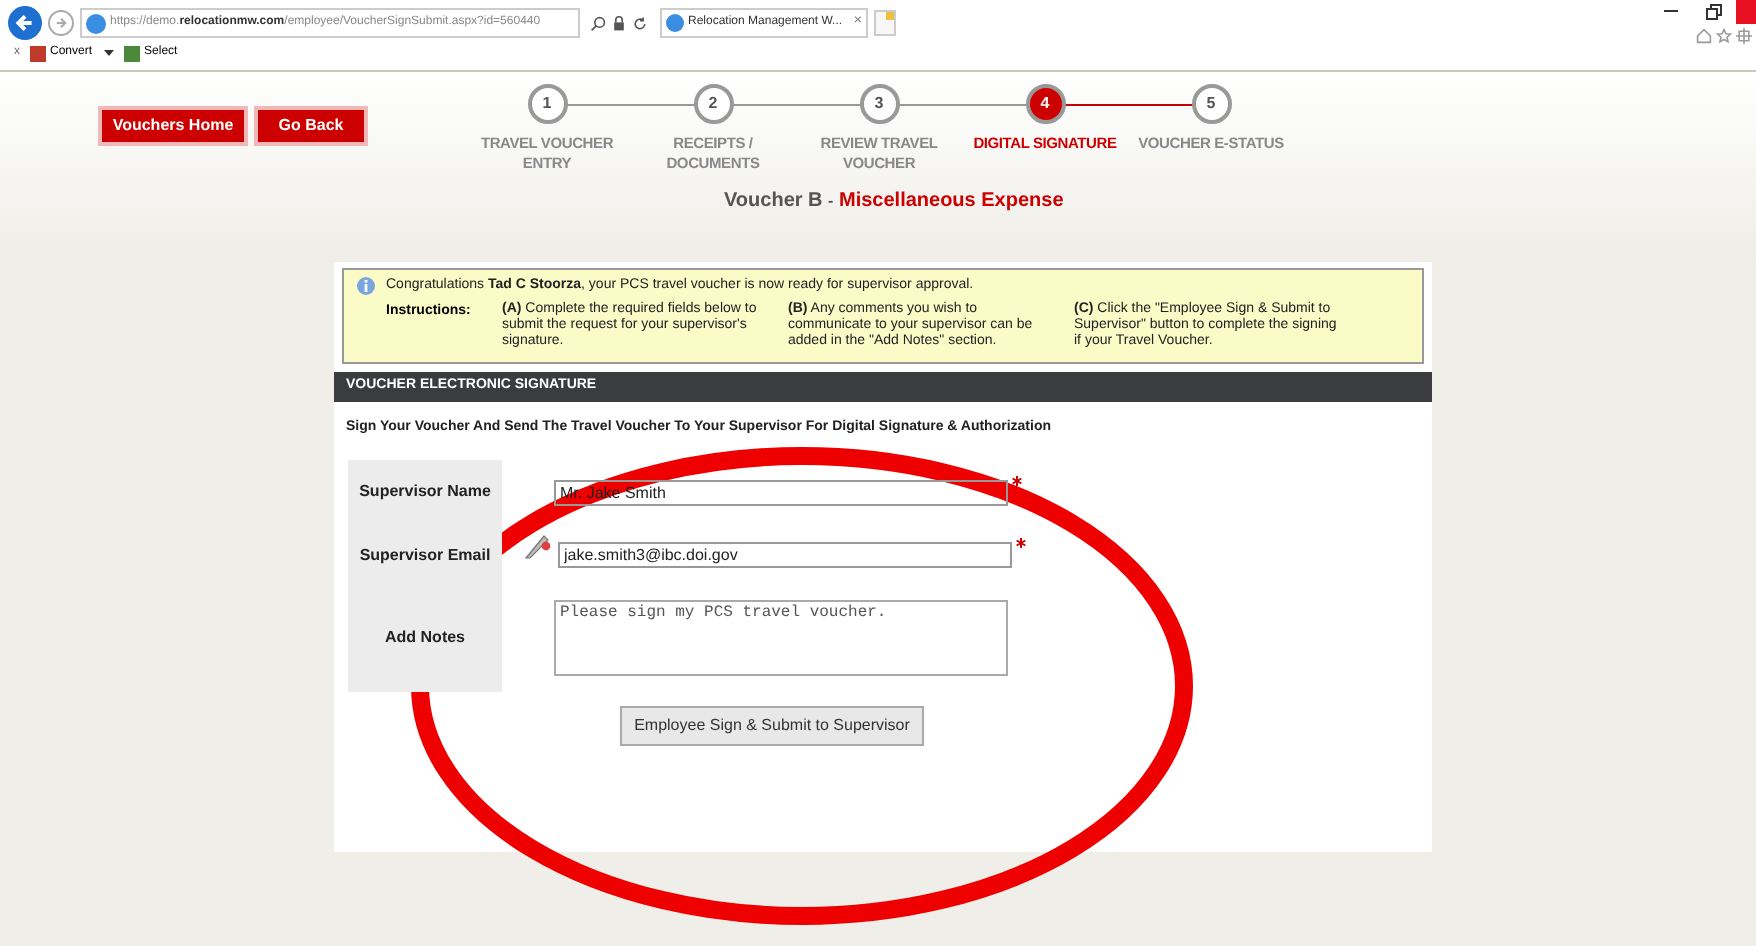 Image resolution: width=1756 pixels, height=946 pixels. What do you see at coordinates (425, 638) in the screenshot?
I see `field-label: Add Notes` at bounding box center [425, 638].